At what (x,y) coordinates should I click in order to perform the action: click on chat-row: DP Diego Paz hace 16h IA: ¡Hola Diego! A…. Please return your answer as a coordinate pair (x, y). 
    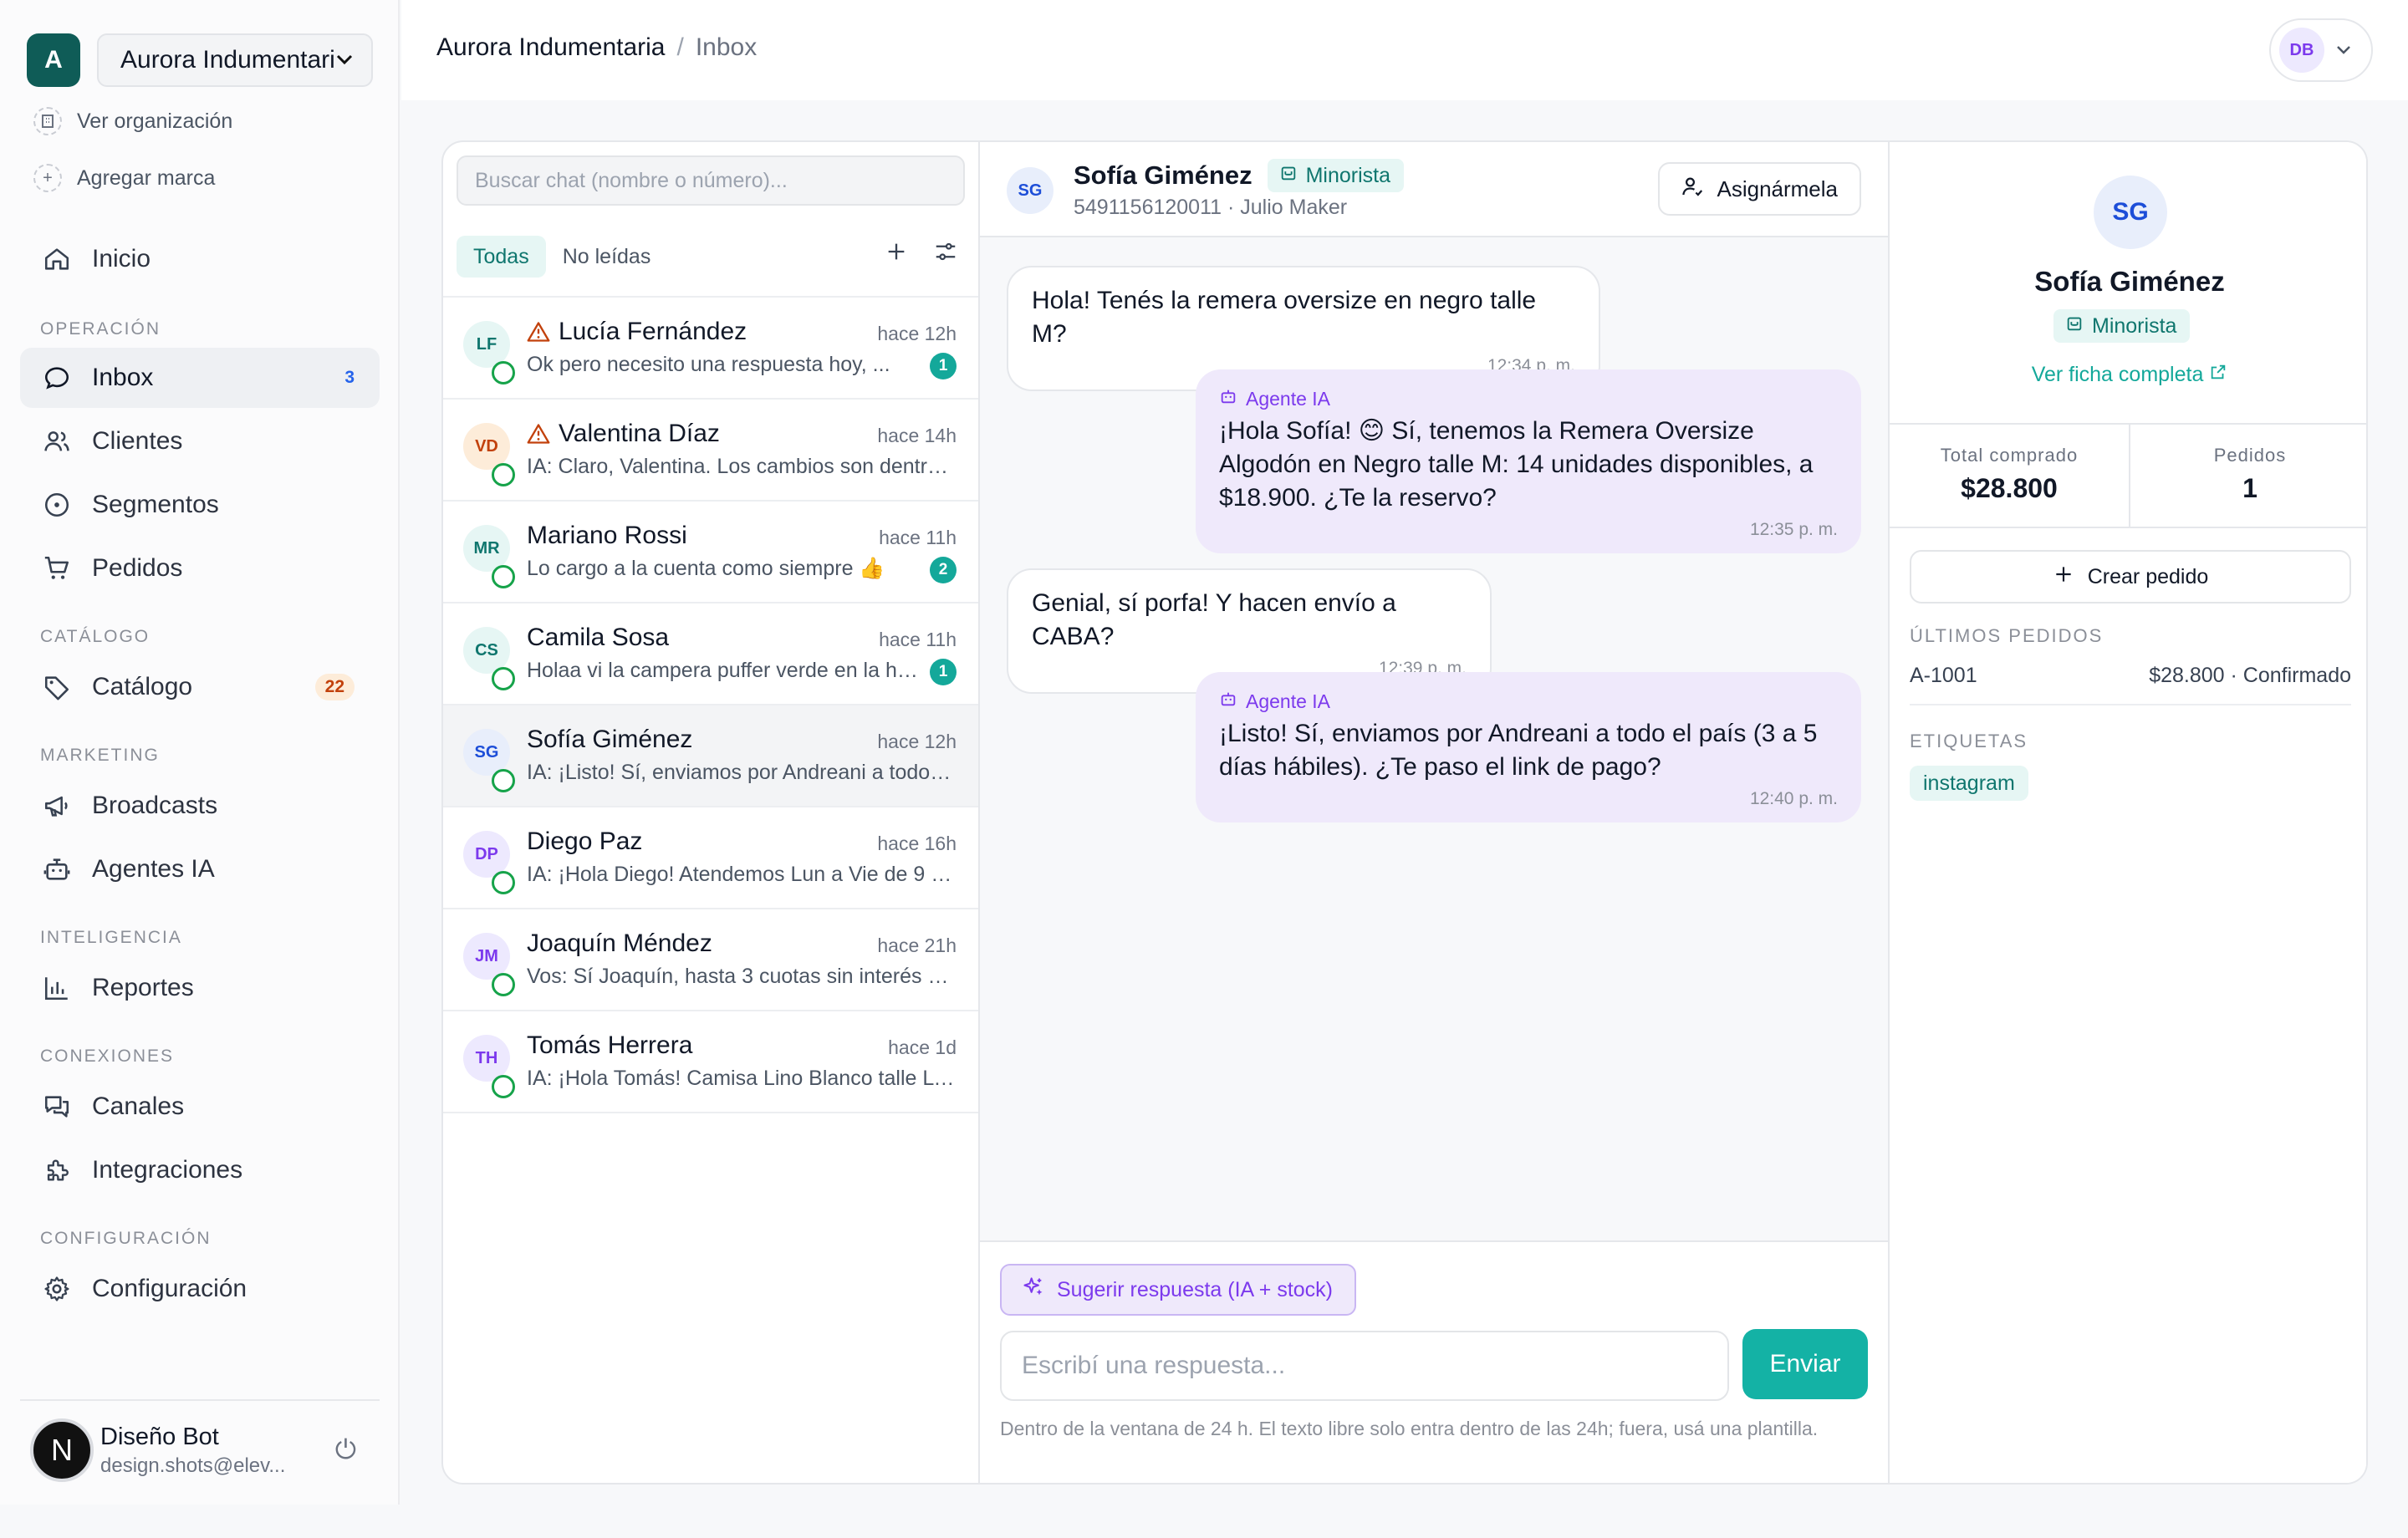
    Looking at the image, I should click on (711, 858).